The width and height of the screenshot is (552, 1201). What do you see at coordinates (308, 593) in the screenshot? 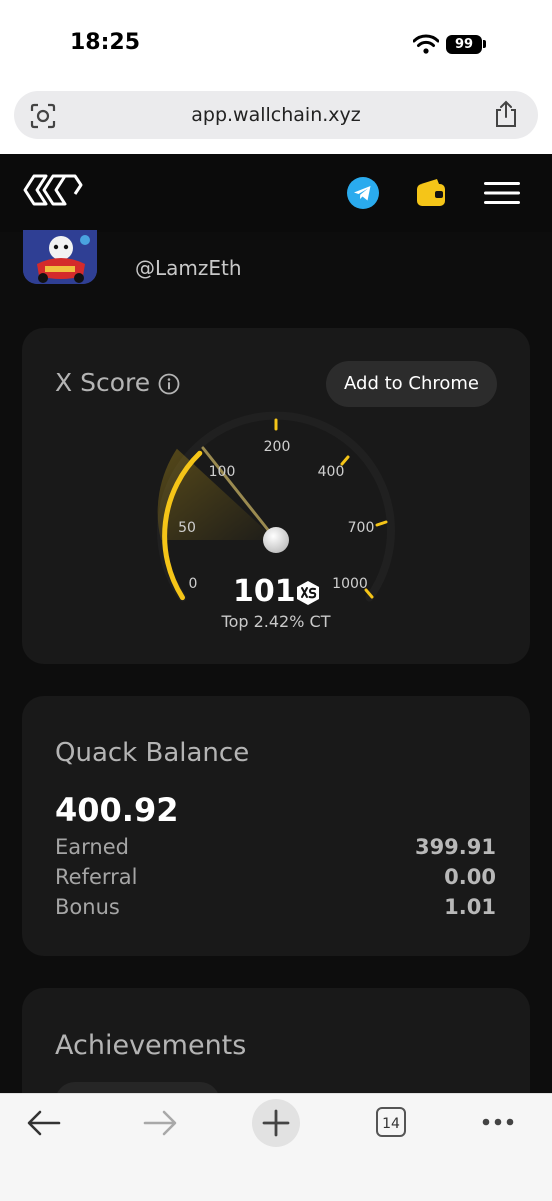
I see `xs-badge-icon` at bounding box center [308, 593].